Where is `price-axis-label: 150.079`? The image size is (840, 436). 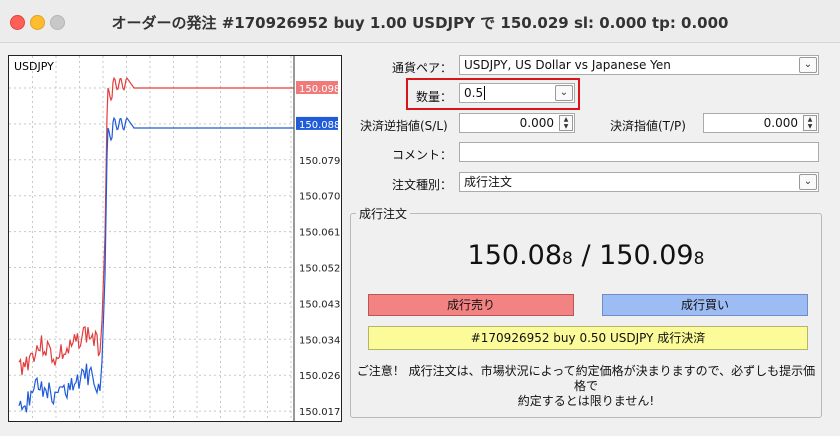 price-axis-label: 150.079 is located at coordinates (319, 161).